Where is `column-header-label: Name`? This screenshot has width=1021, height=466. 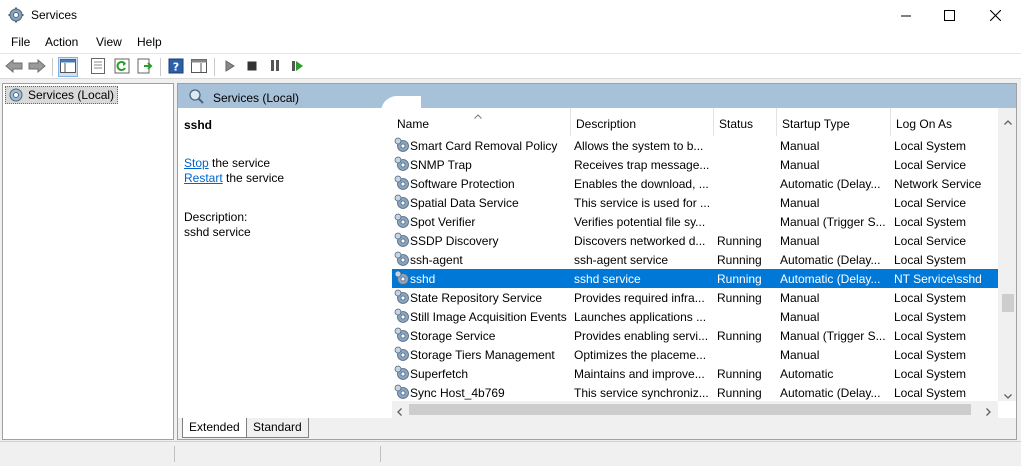
column-header-label: Name is located at coordinates (413, 124).